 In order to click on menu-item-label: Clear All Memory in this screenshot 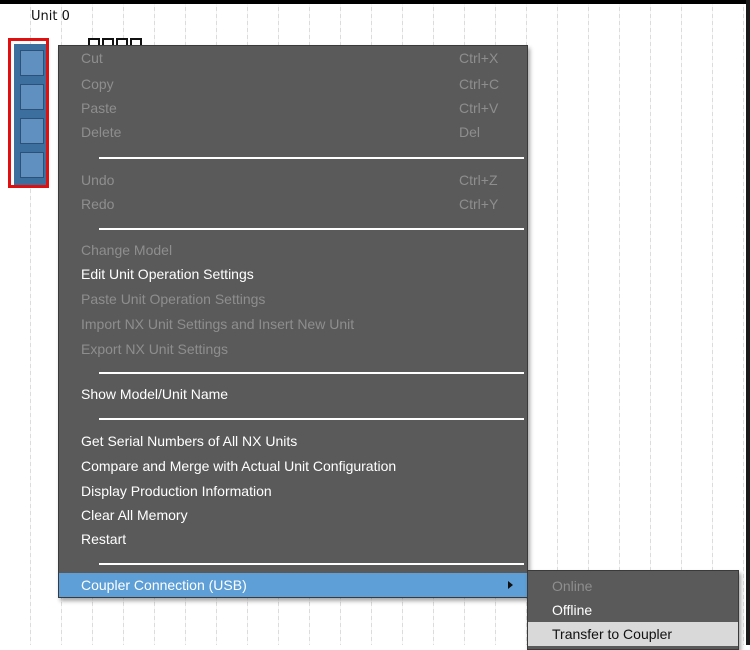, I will do `click(134, 515)`.